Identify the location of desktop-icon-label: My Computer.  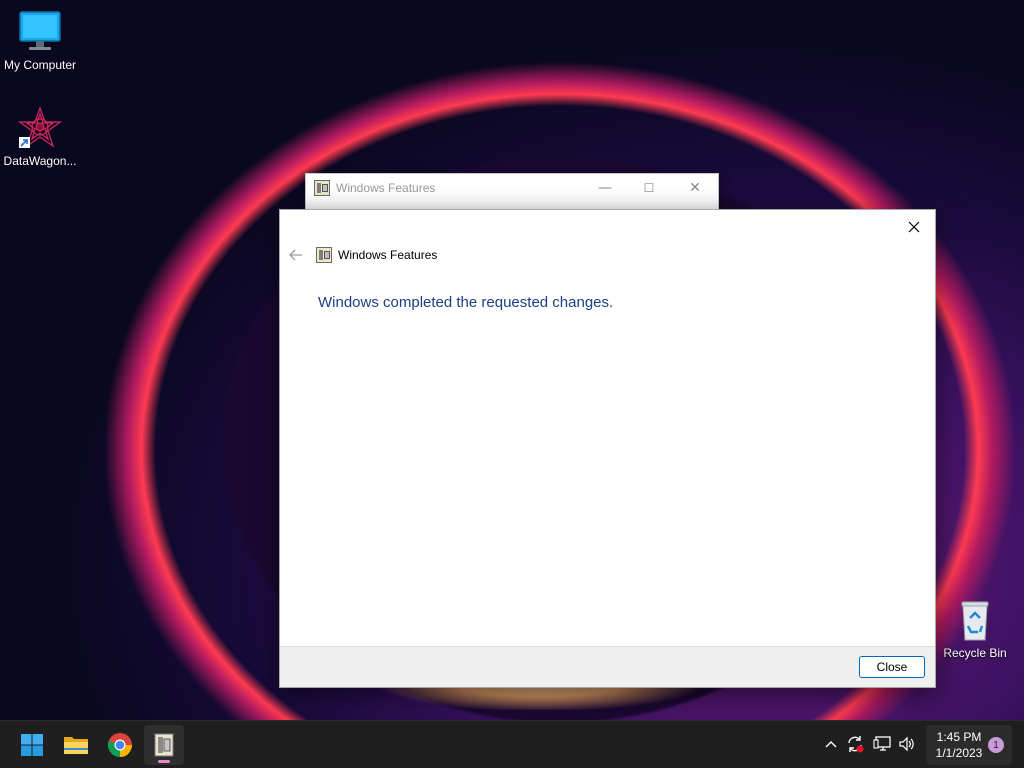
(40, 65).